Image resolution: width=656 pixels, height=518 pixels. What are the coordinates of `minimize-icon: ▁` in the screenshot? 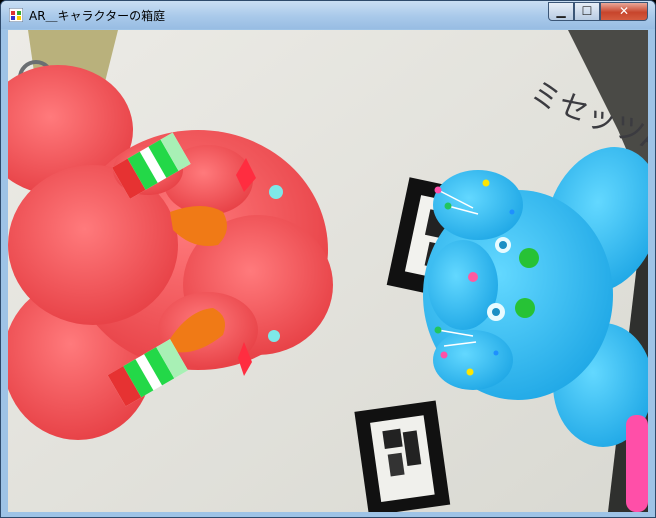 It's located at (561, 11).